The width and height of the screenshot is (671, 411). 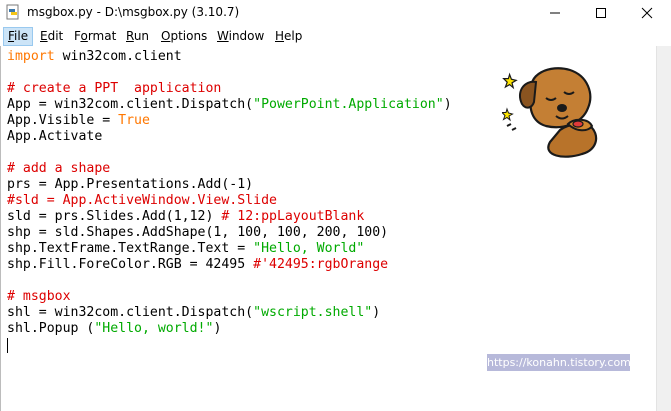 What do you see at coordinates (55, 36) in the screenshot?
I see `menu-edit-label: dit` at bounding box center [55, 36].